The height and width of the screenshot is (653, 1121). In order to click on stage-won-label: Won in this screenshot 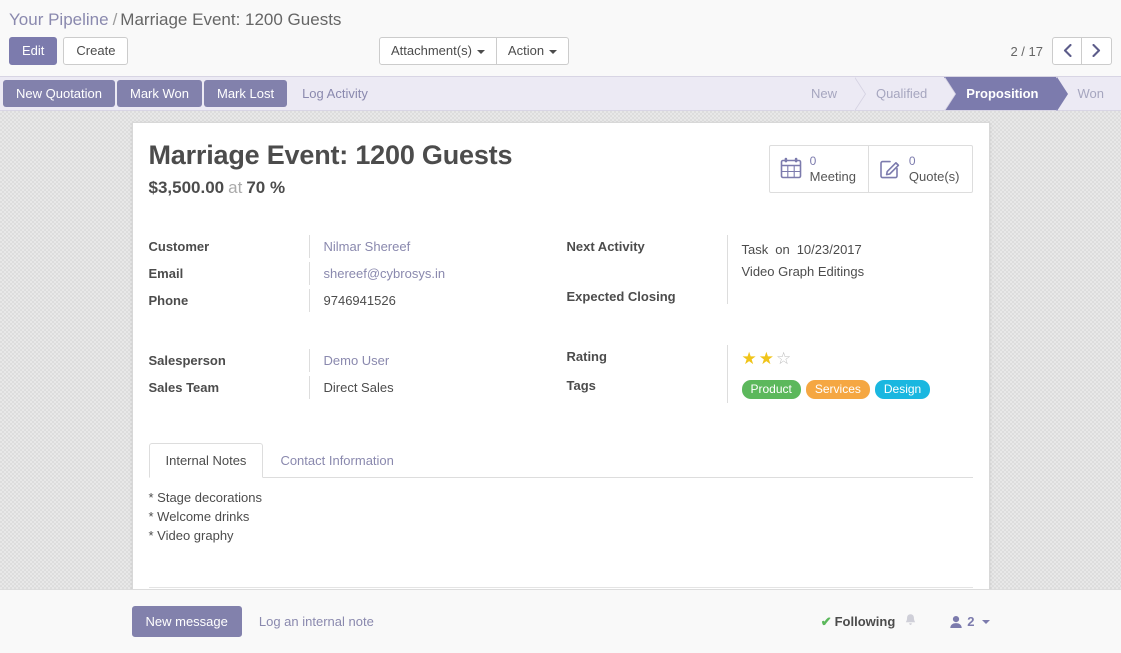, I will do `click(1091, 93)`.